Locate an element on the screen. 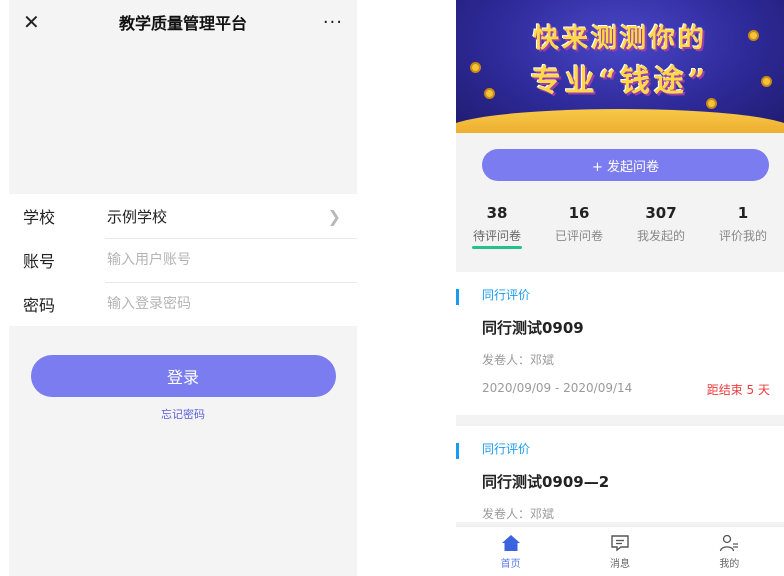  stat-number: 1 is located at coordinates (743, 213).